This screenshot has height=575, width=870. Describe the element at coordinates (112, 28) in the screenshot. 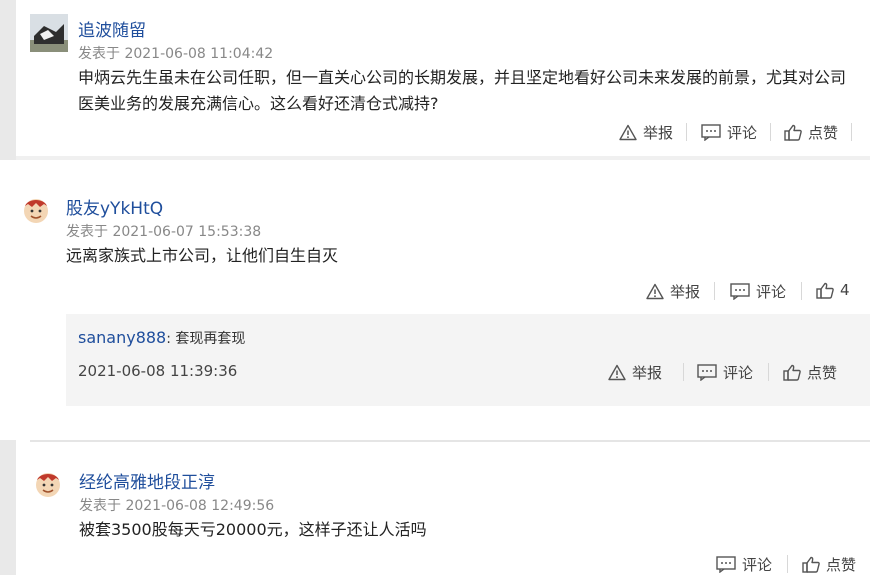

I see `comment-author: 追波随留` at that location.